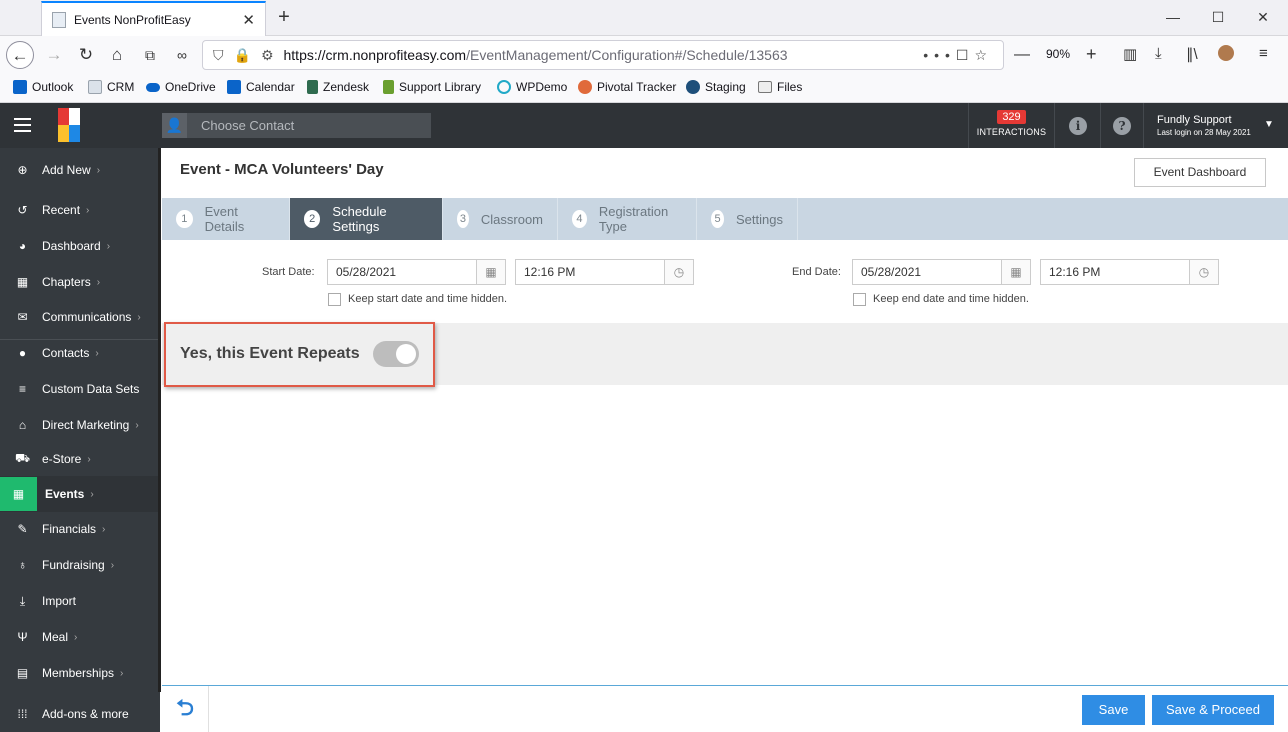 The image size is (1288, 732). I want to click on minimize-window-button: —, so click(1173, 17).